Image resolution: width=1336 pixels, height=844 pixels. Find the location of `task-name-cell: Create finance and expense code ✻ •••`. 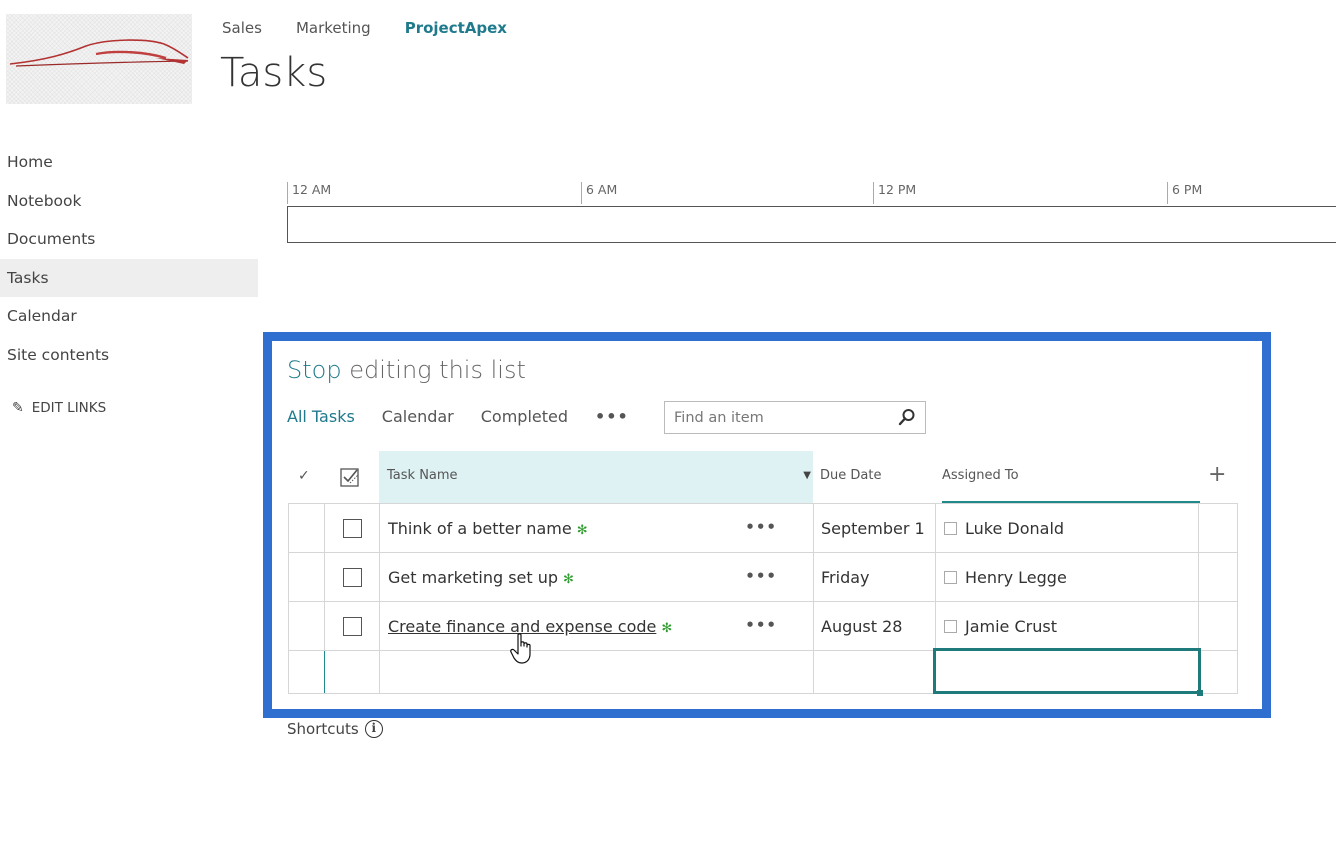

task-name-cell: Create finance and expense code ✻ ••• is located at coordinates (596, 626).